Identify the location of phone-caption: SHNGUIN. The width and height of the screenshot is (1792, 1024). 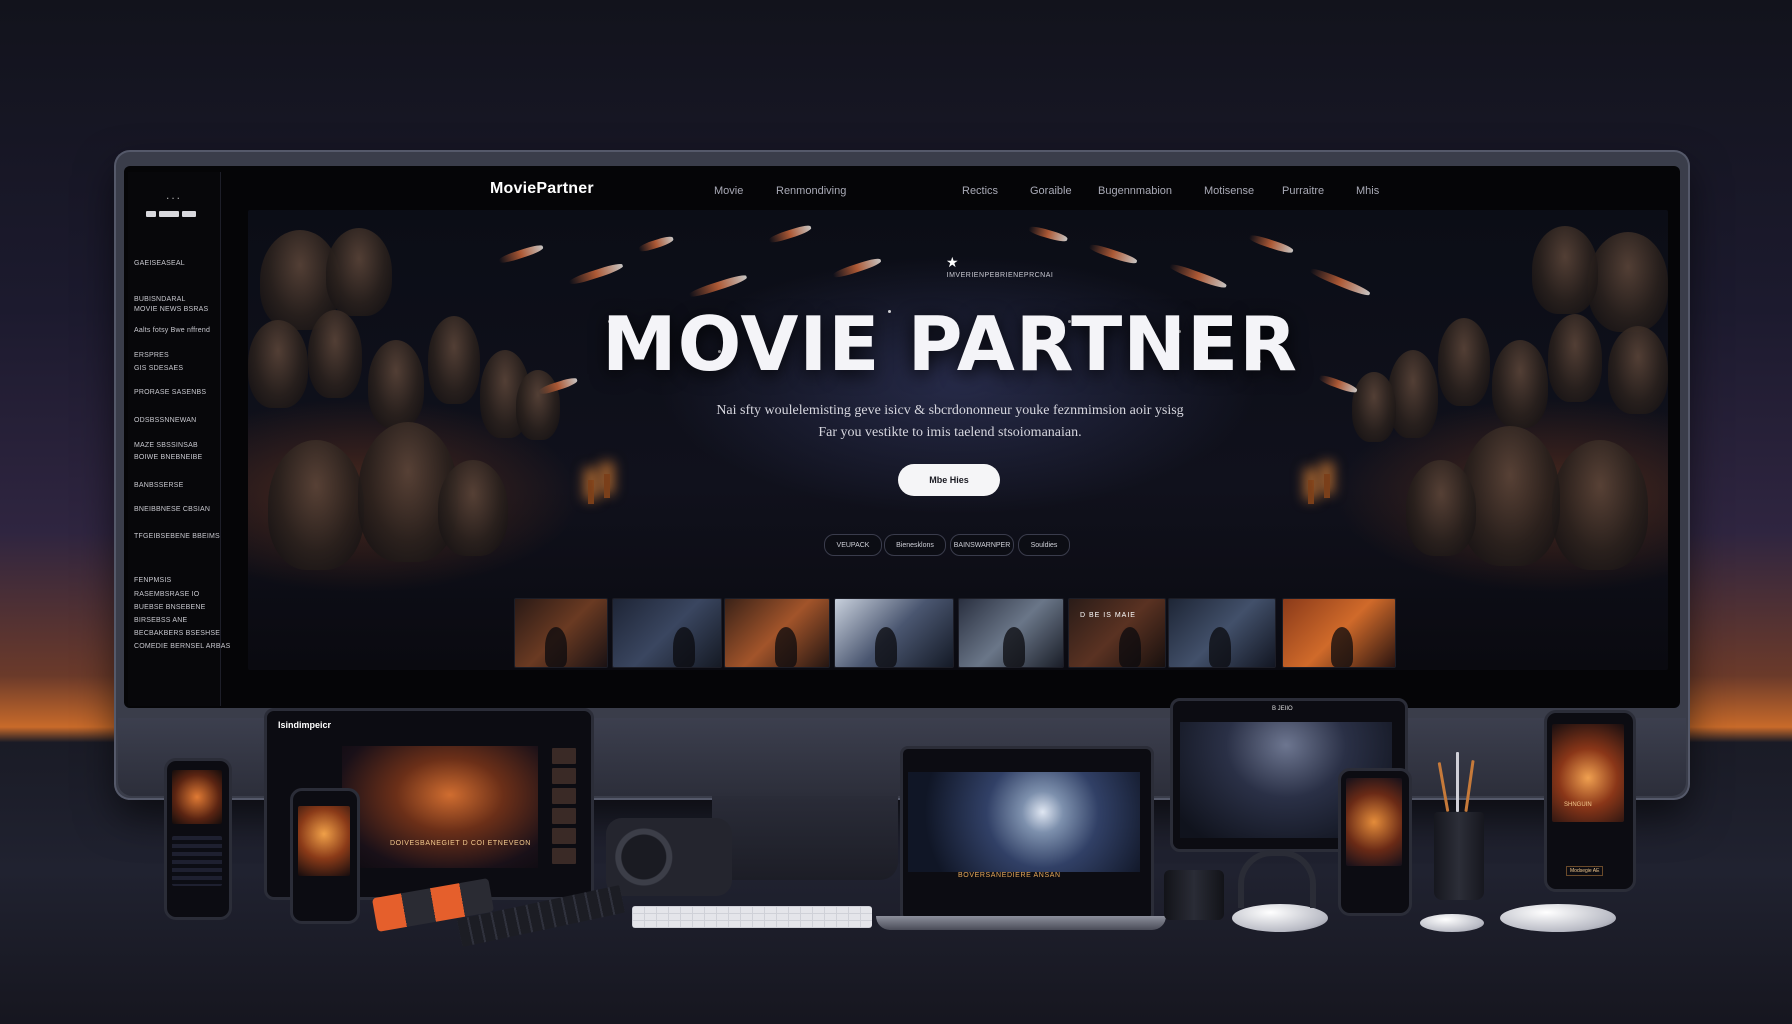
(1578, 805).